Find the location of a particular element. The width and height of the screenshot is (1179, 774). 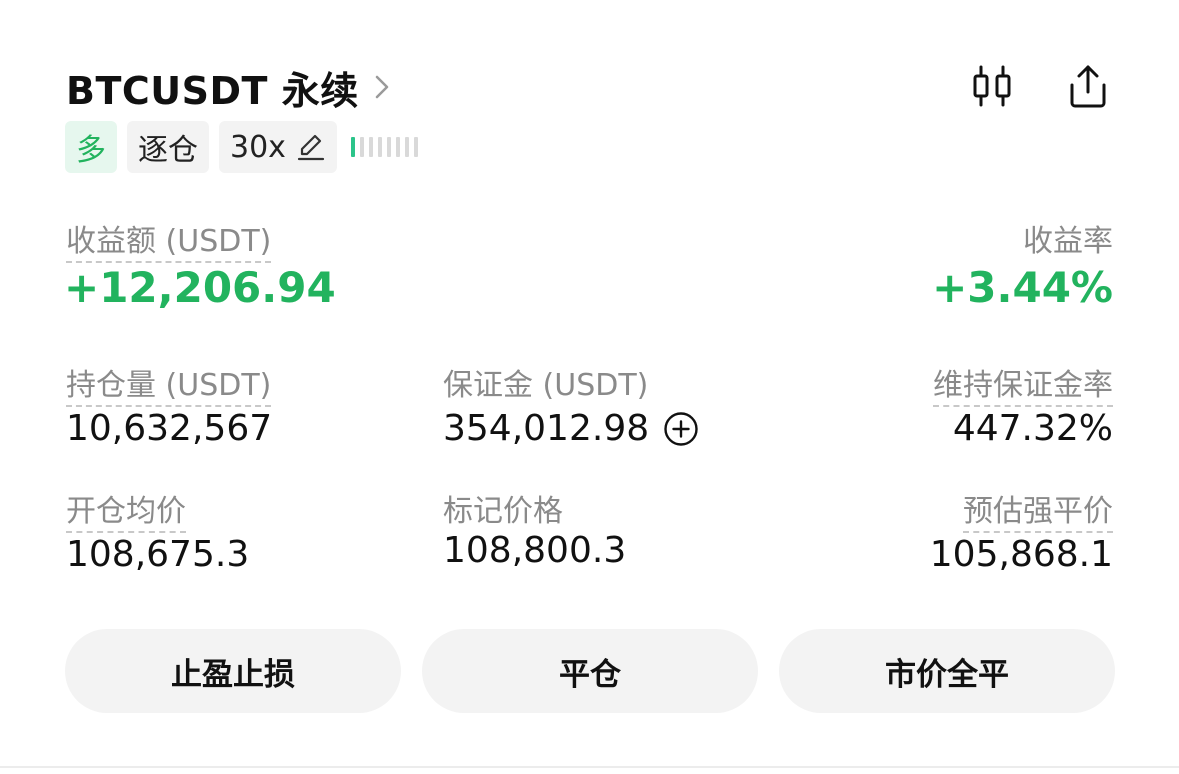

share-icon is located at coordinates (1088, 86).